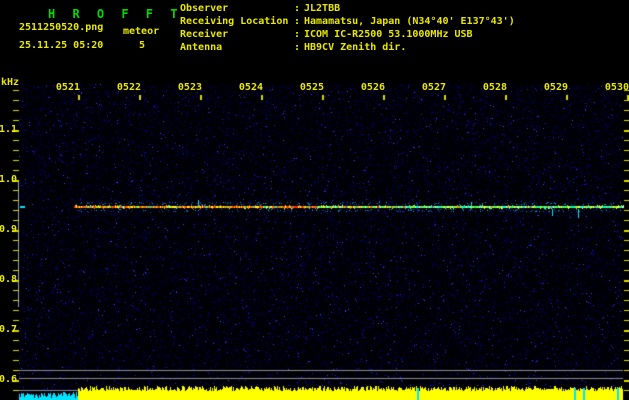 The width and height of the screenshot is (629, 400). I want to click on time-tick-label: 0521, so click(67, 87).